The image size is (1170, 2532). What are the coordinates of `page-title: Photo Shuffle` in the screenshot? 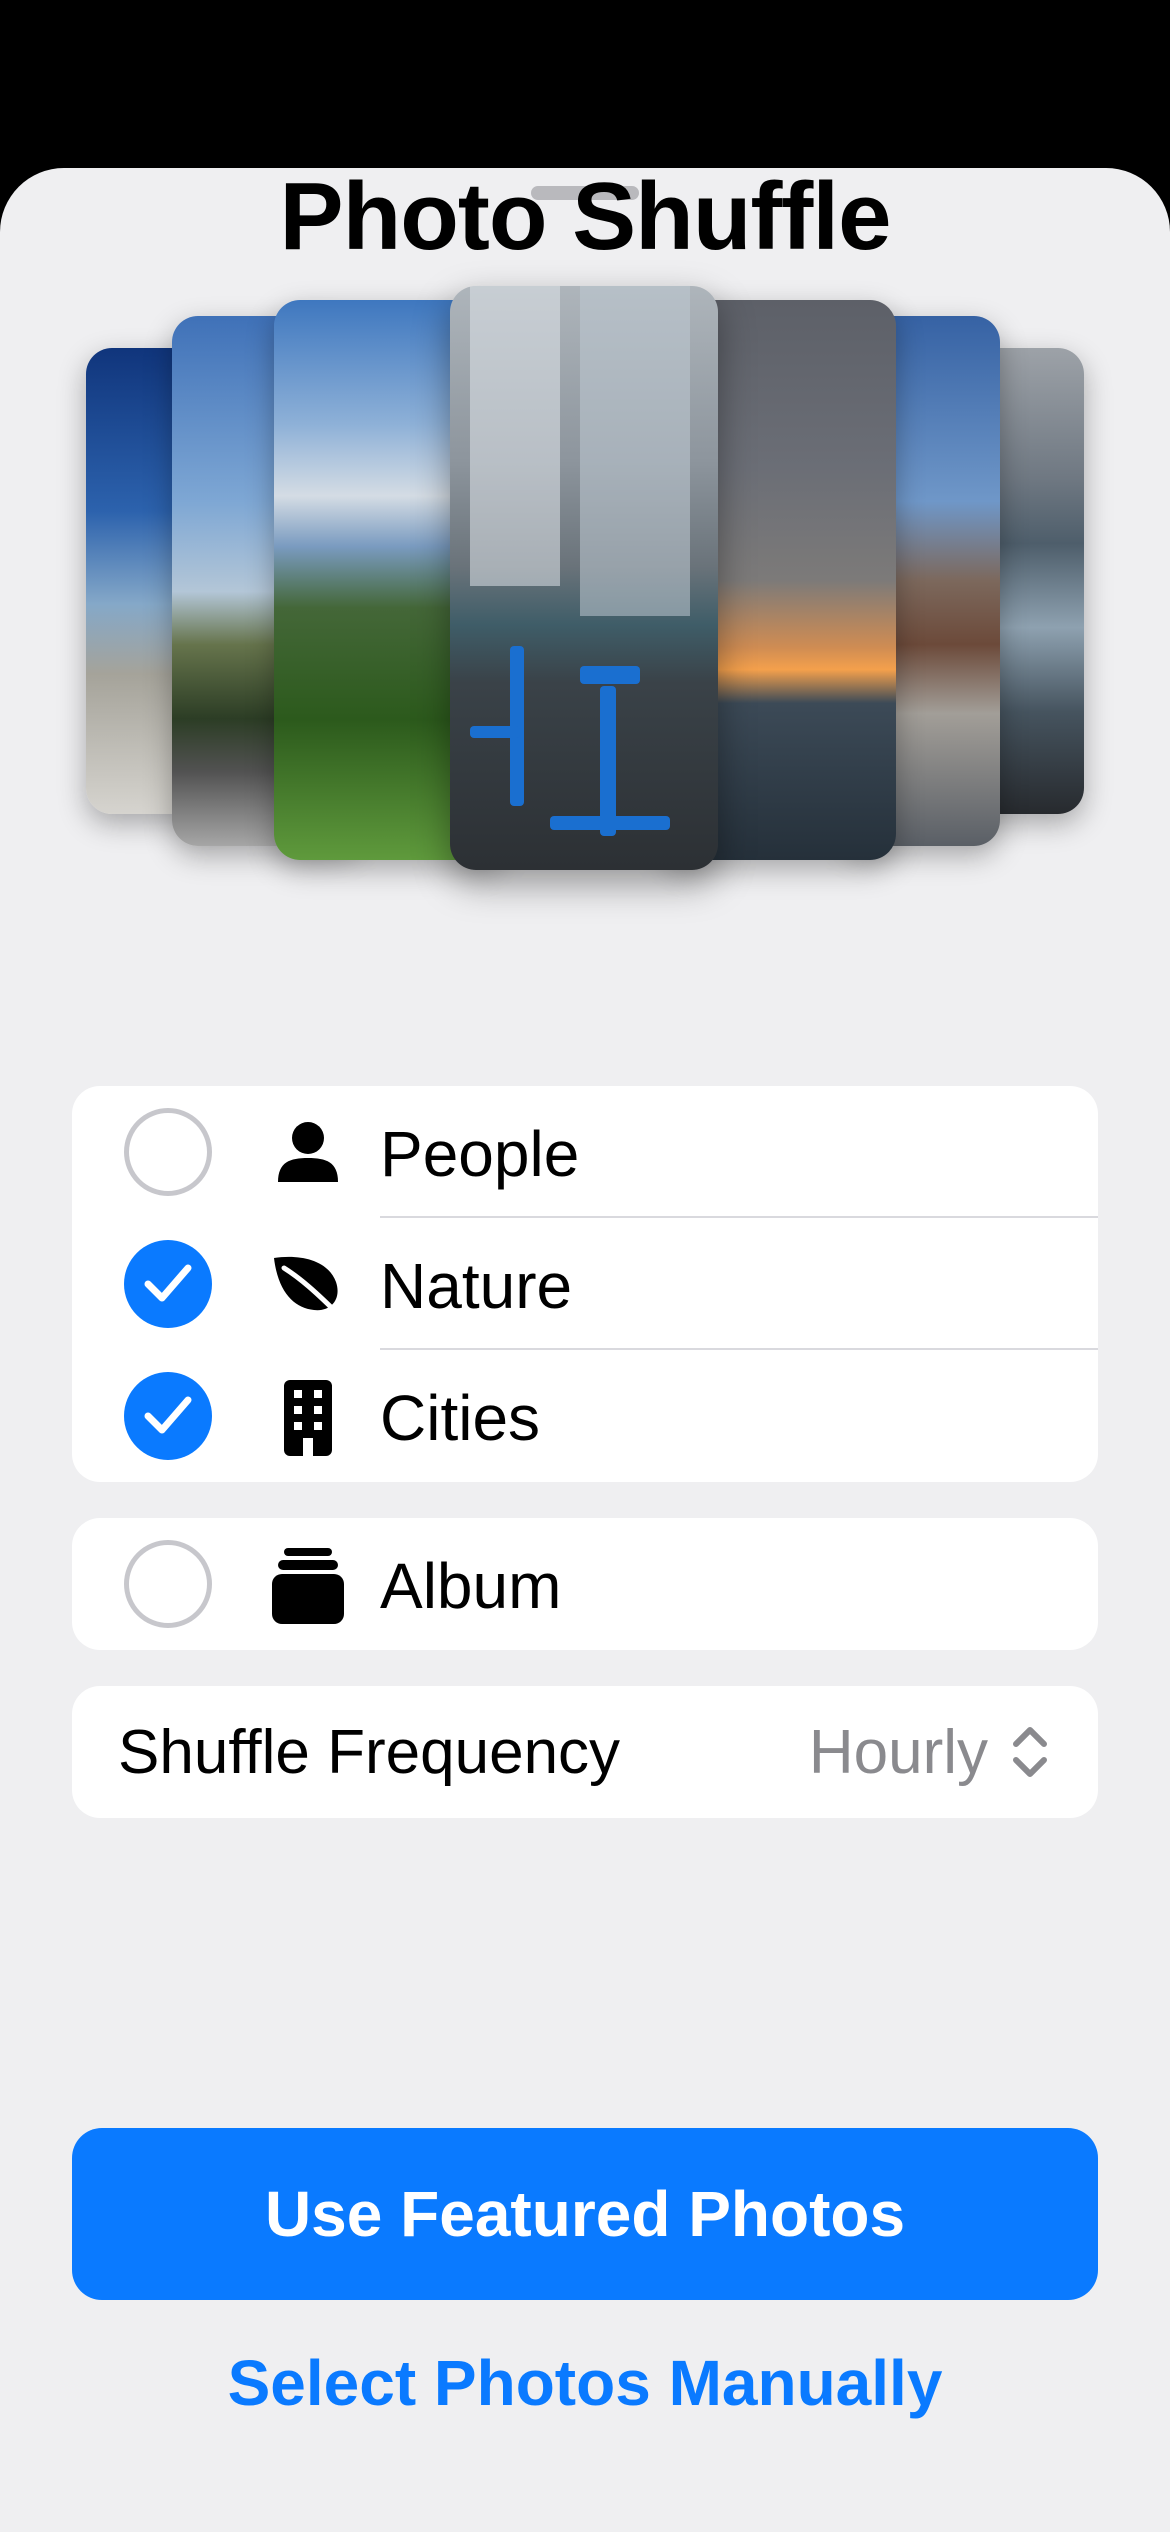 It's located at (585, 216).